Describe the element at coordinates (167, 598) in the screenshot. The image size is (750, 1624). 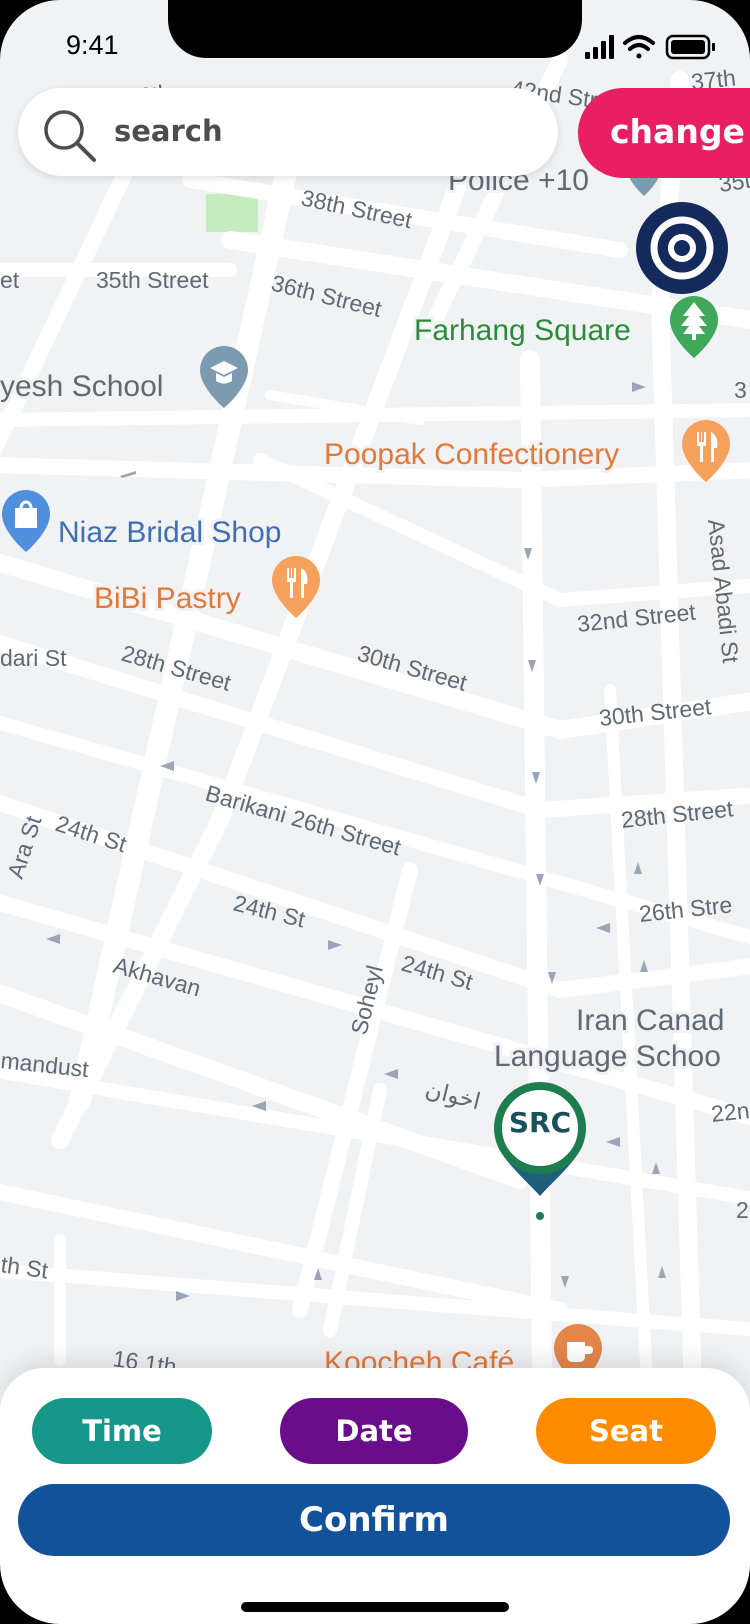
I see `poi-label: BiBi Pastry` at that location.